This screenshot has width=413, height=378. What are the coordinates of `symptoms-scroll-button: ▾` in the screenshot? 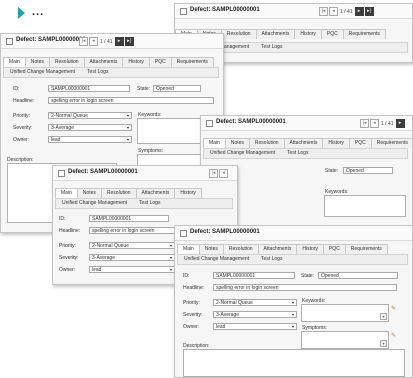 It's located at (383, 343).